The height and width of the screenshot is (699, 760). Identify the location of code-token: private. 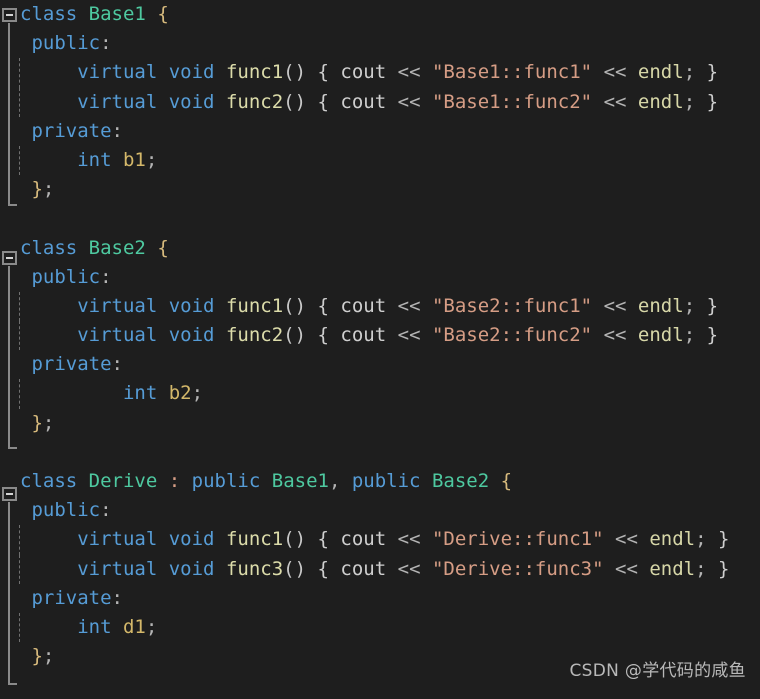
(71, 364).